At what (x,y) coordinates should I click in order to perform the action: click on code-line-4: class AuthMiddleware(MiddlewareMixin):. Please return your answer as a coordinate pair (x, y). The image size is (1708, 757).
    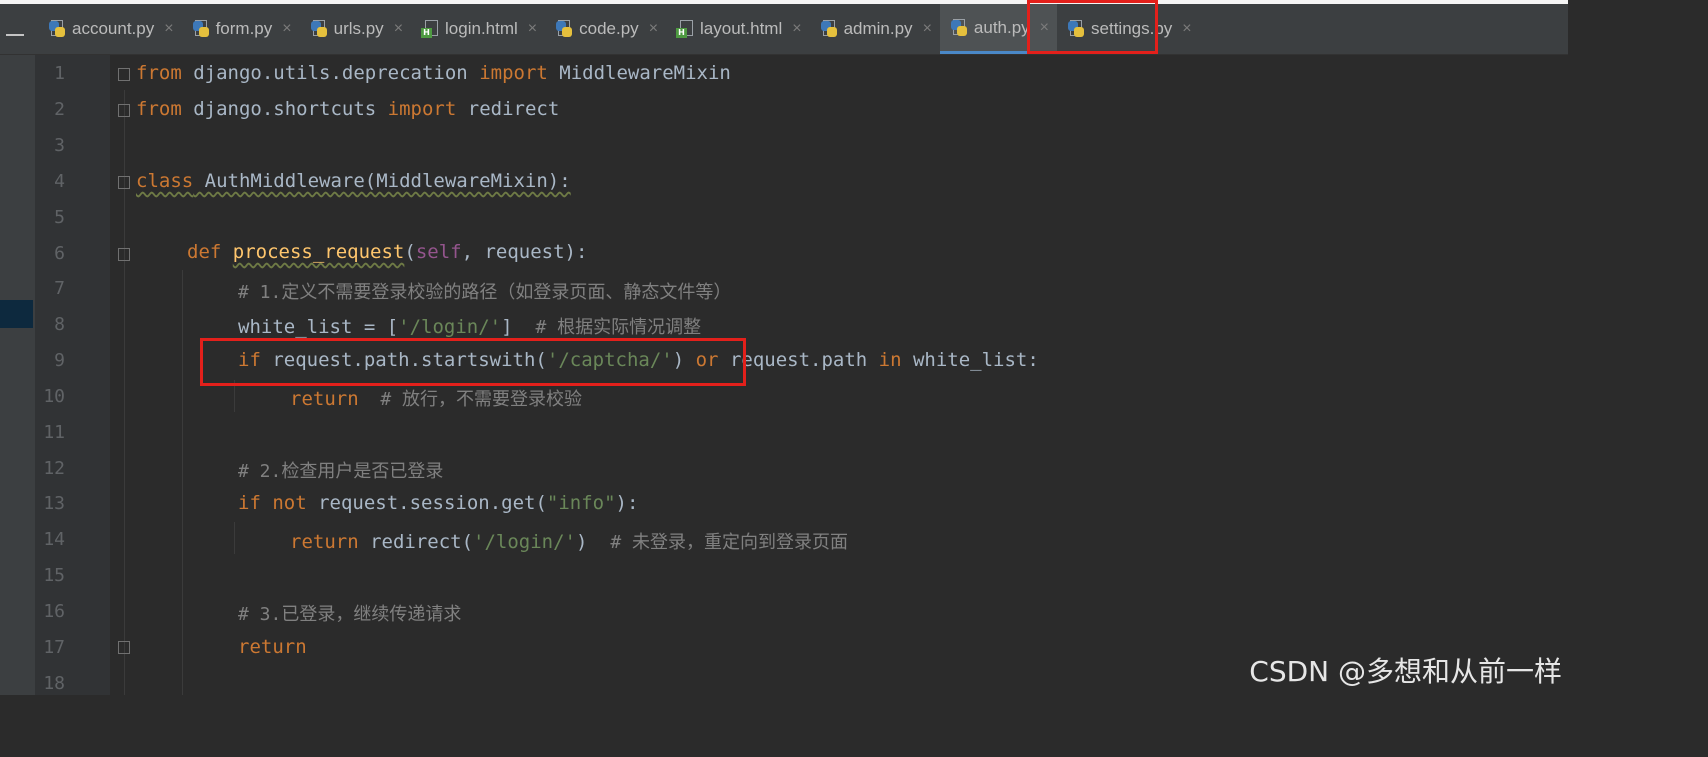
    Looking at the image, I should click on (353, 181).